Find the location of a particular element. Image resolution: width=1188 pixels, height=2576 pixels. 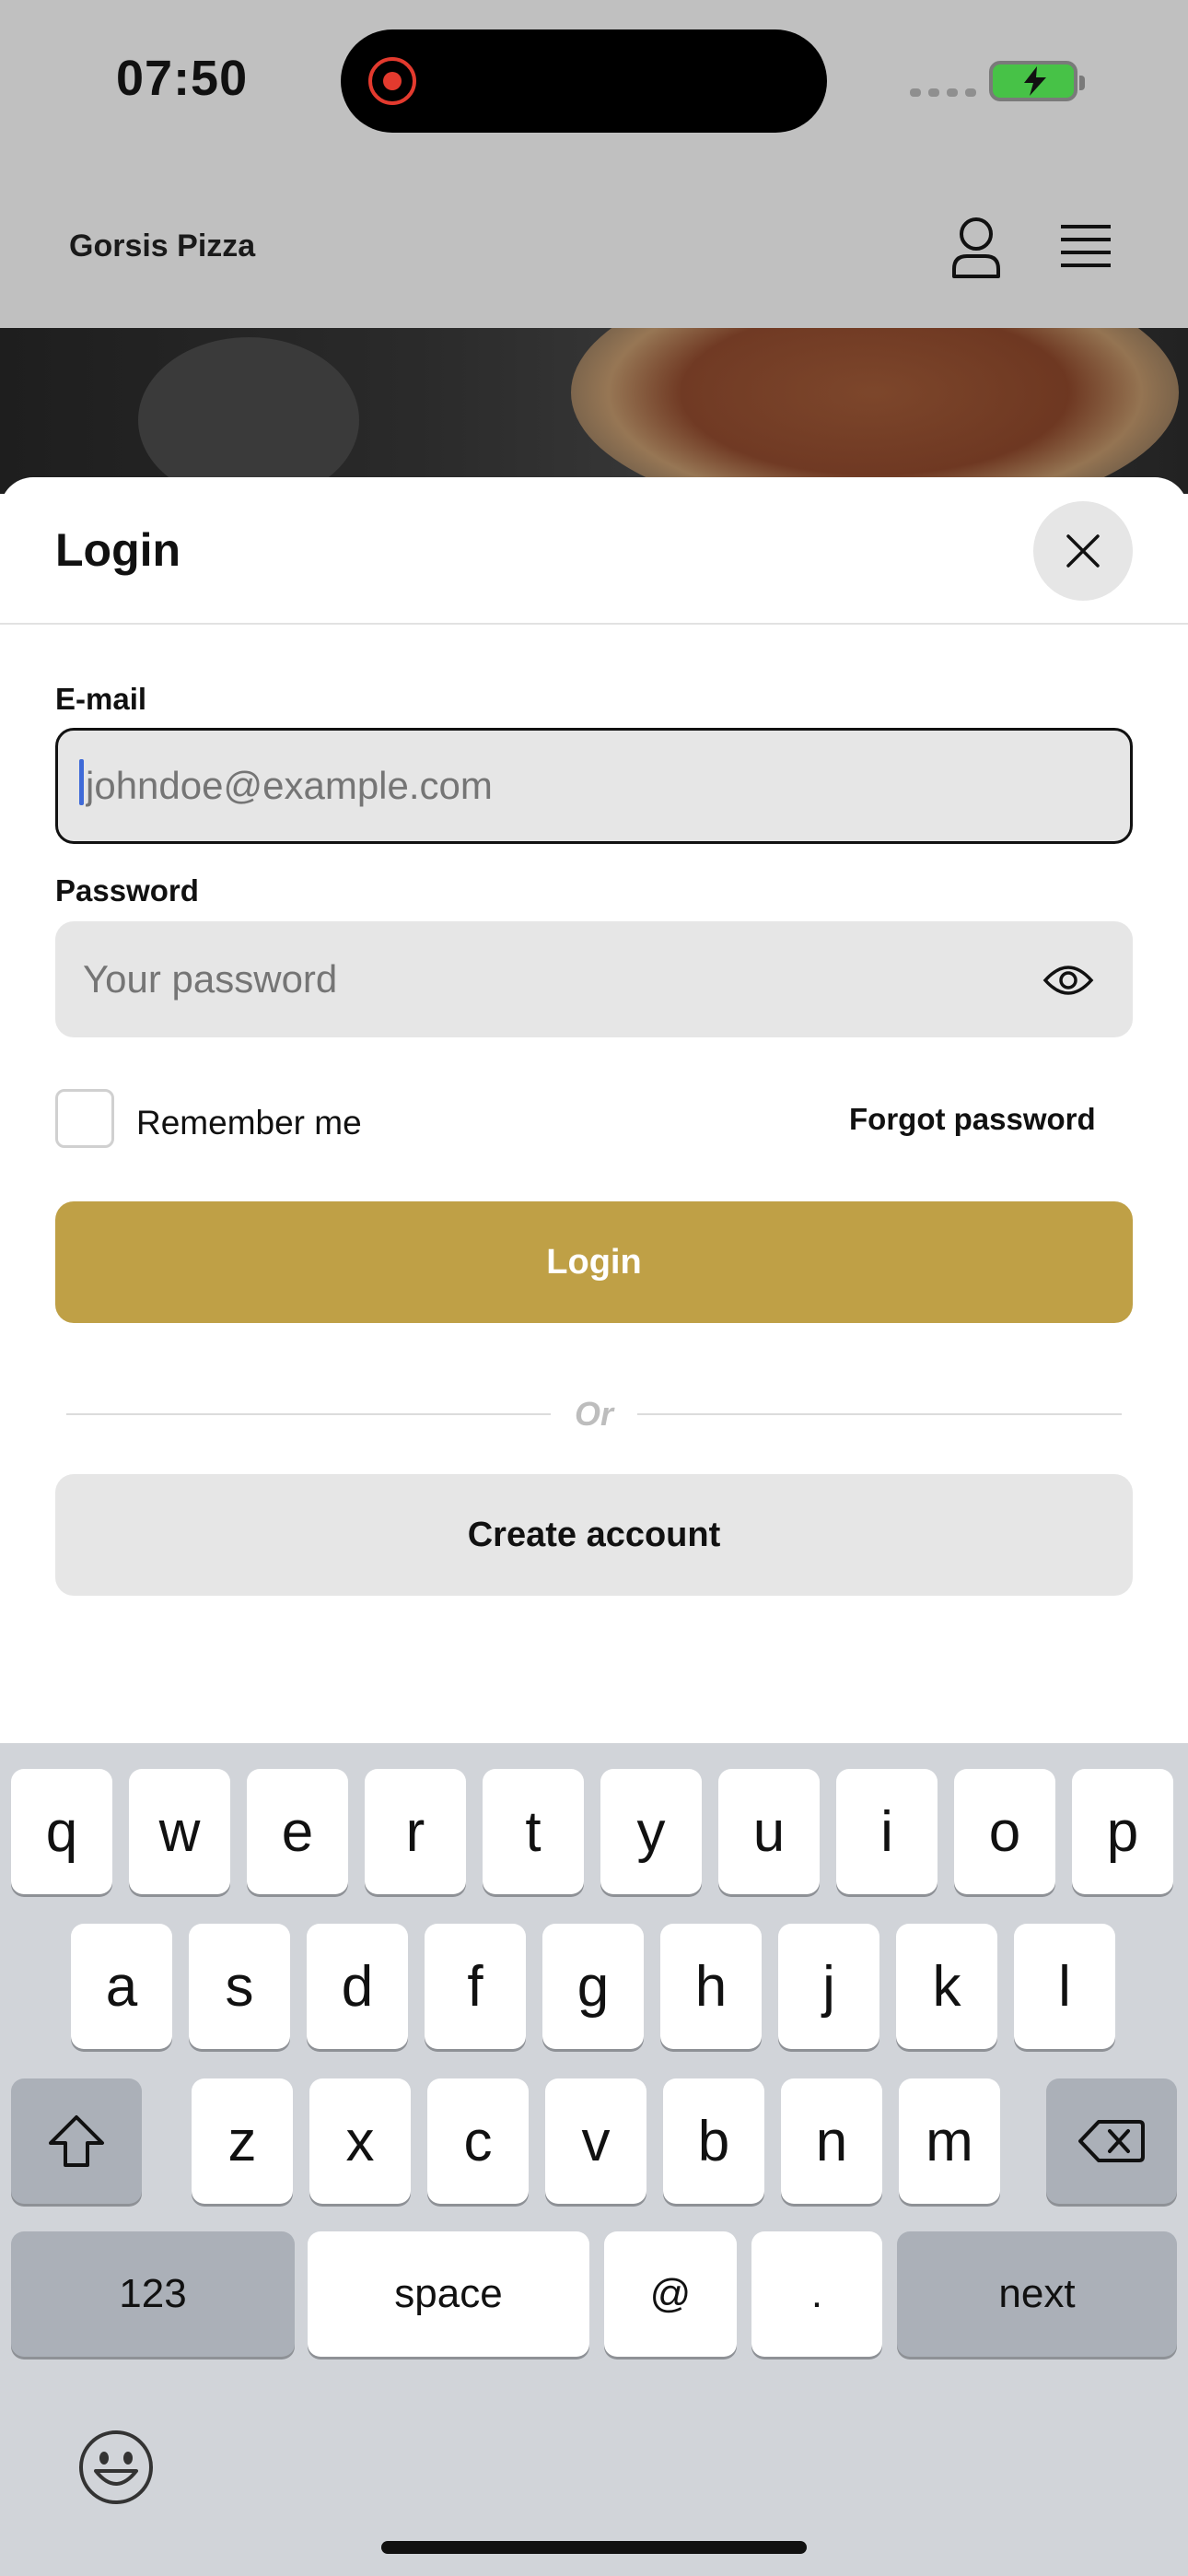

emoji-button is located at coordinates (116, 2467).